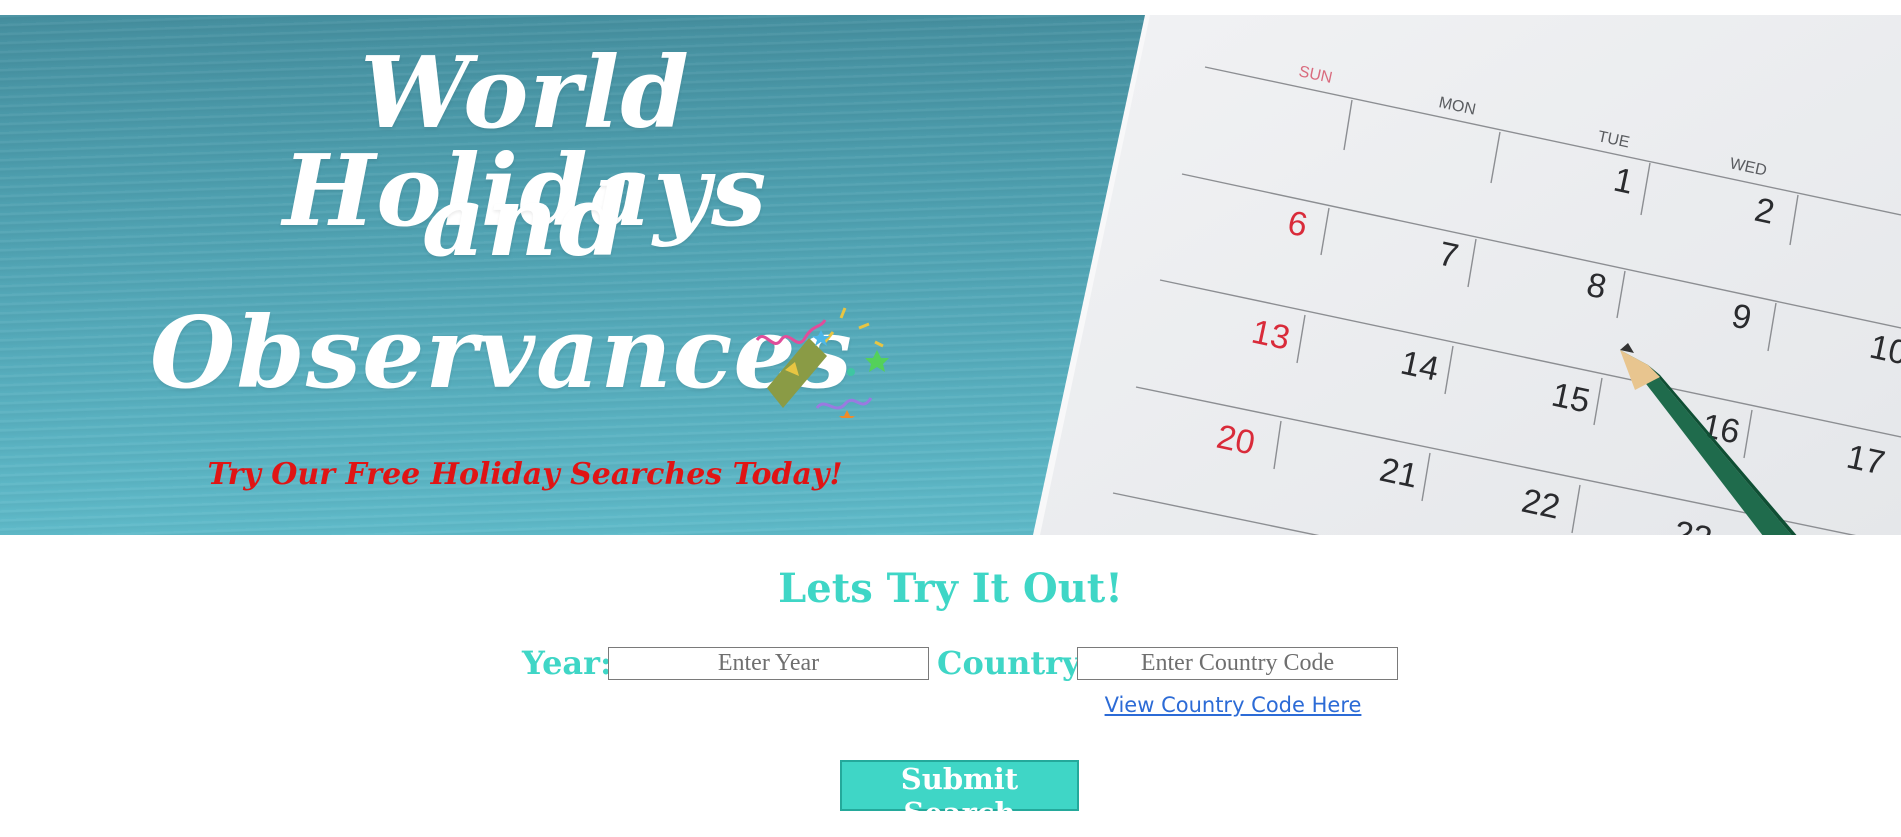 Image resolution: width=1901 pixels, height=837 pixels. Describe the element at coordinates (1398, 473) in the screenshot. I see `cal-num: 21` at that location.